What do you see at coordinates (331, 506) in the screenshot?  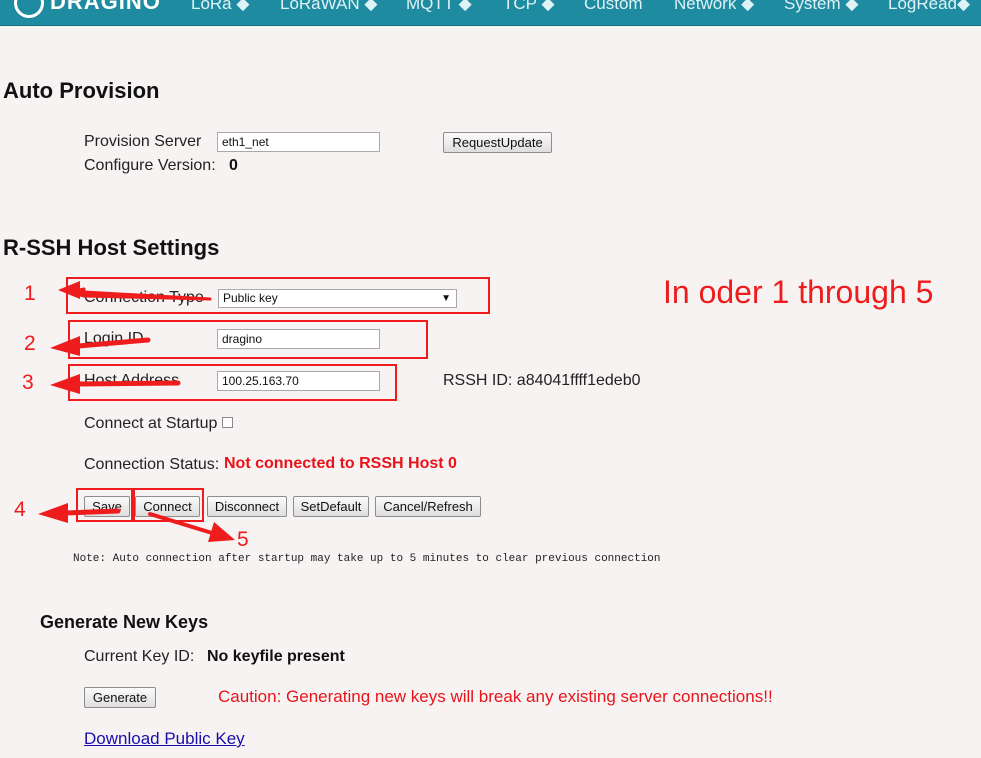 I see `set-default-button: SetDefault` at bounding box center [331, 506].